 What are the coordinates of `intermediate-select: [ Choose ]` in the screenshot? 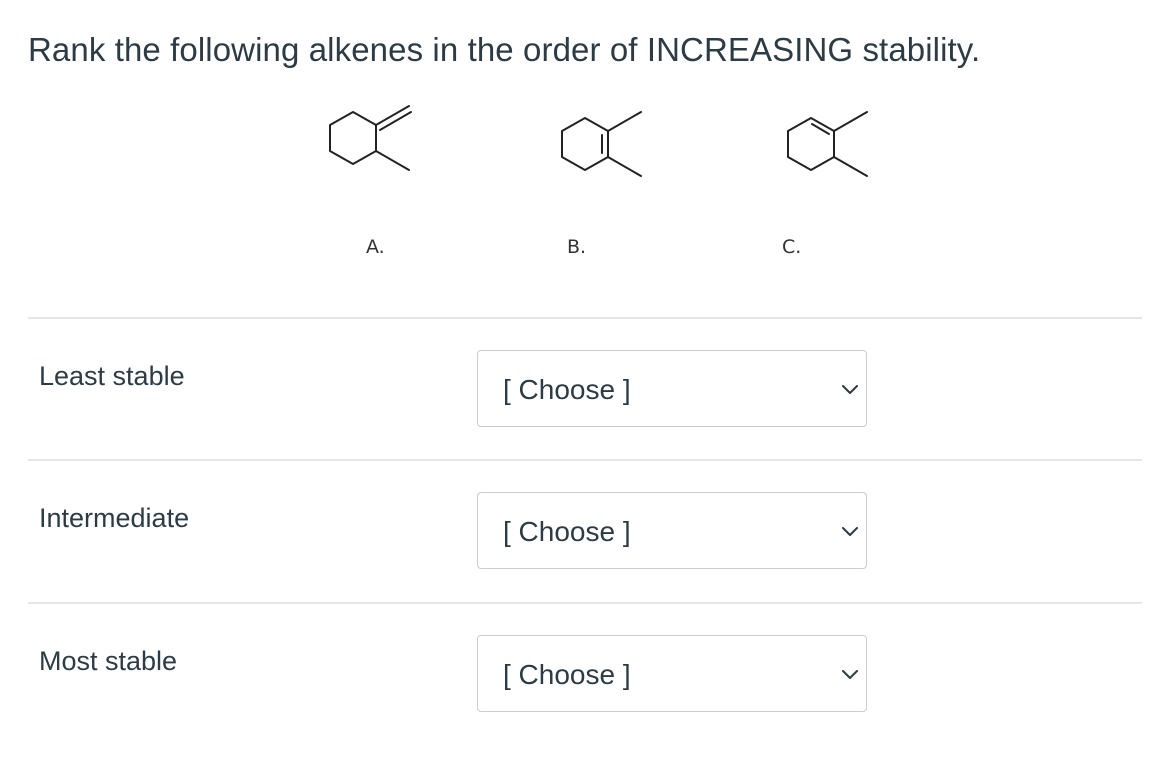 It's located at (672, 530).